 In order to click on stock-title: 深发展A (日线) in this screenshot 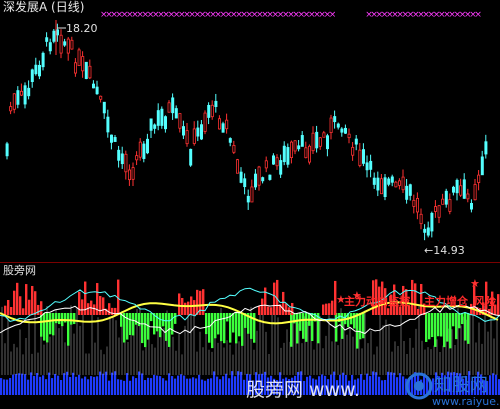, I will do `click(44, 7)`.